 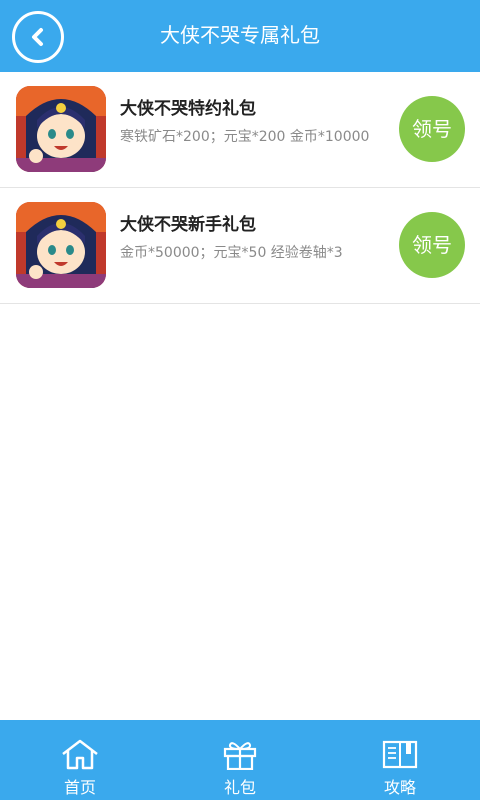 I want to click on page-title: 大侠不哭专属礼包, so click(x=240, y=35).